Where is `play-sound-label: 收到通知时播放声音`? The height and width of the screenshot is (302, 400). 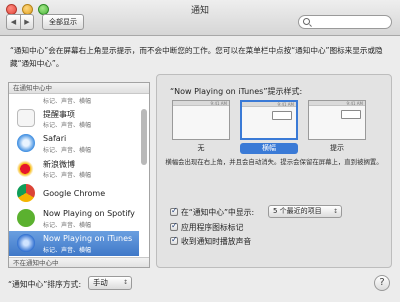
play-sound-label: 收到通知时播放声音 is located at coordinates (216, 241).